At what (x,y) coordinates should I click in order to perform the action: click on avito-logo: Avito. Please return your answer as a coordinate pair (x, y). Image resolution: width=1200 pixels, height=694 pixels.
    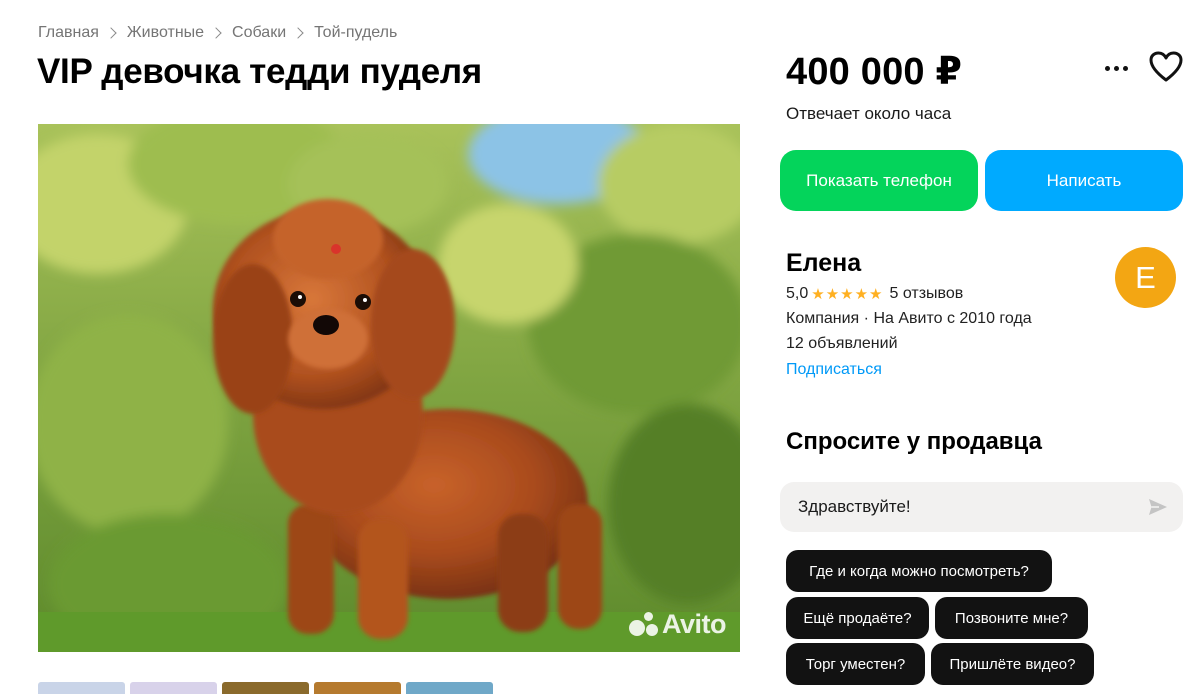
    Looking at the image, I should click on (678, 624).